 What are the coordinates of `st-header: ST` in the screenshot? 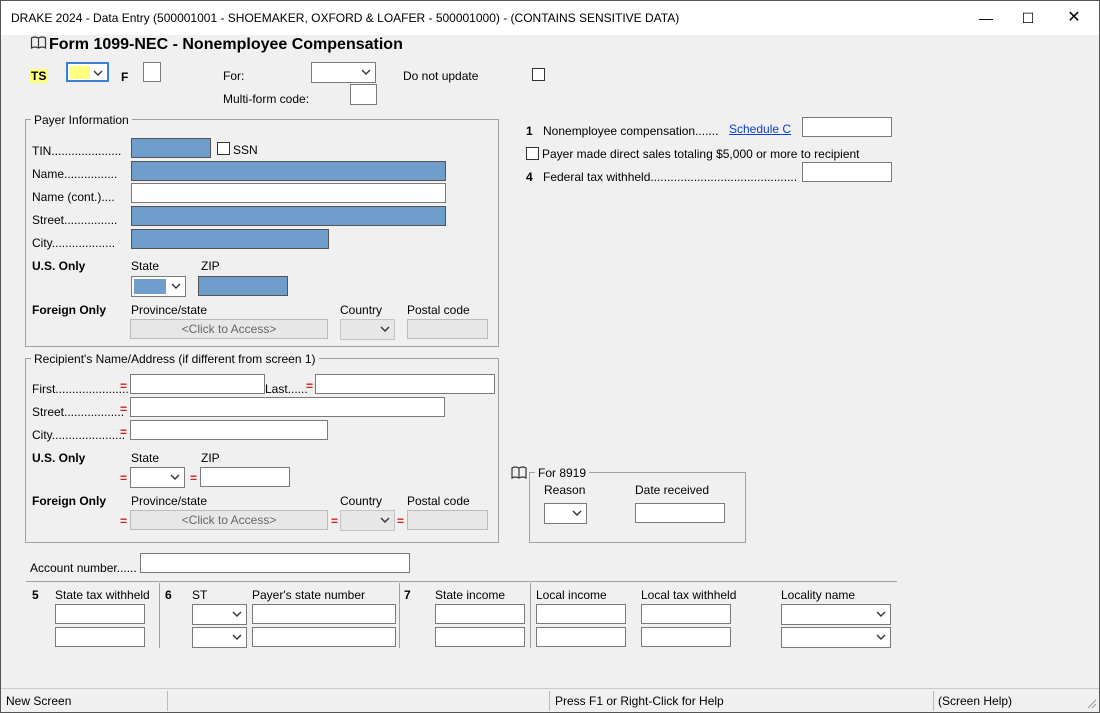 It's located at (200, 595).